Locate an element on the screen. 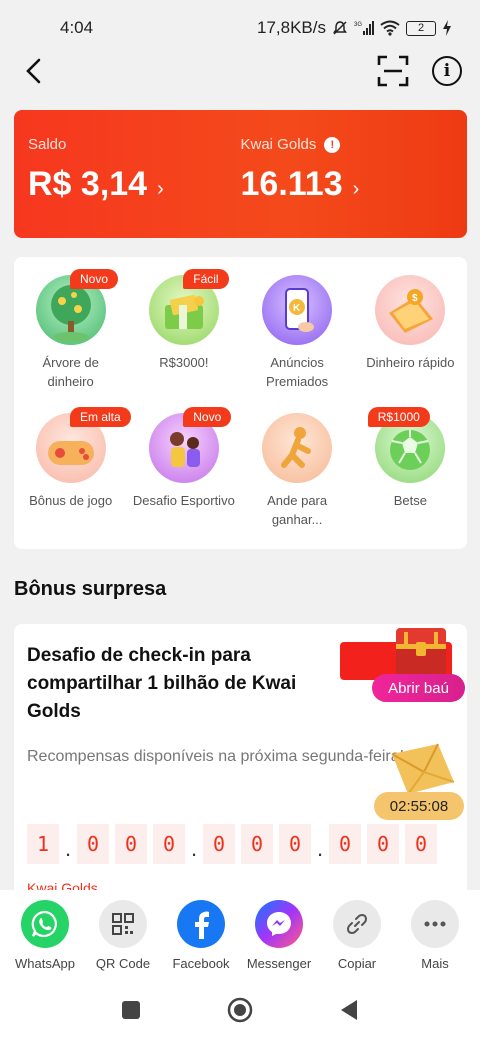  charging-icon is located at coordinates (447, 28).